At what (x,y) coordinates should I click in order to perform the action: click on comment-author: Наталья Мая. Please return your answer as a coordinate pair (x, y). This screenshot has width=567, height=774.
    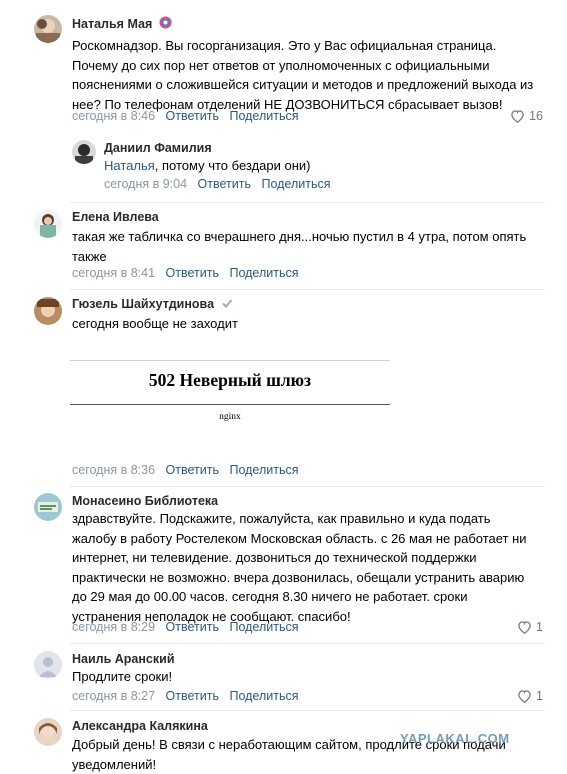
    Looking at the image, I should click on (122, 23).